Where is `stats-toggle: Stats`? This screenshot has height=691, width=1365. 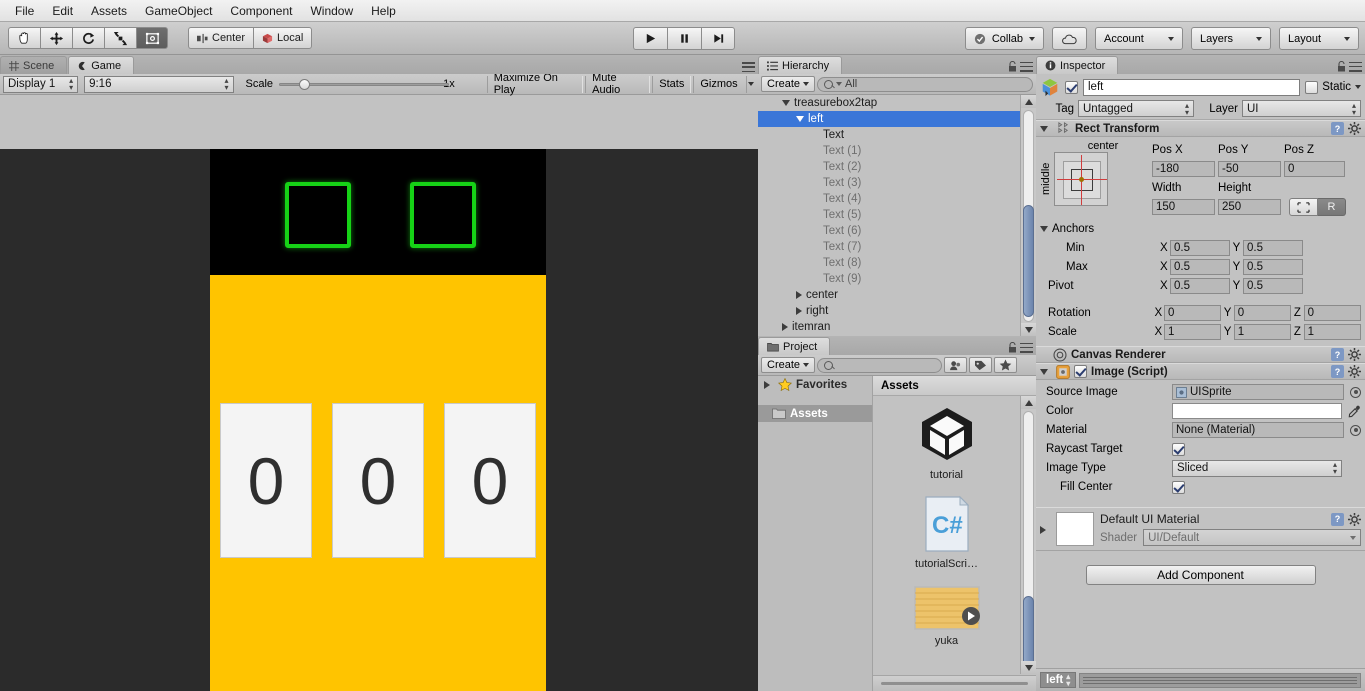
stats-toggle: Stats is located at coordinates (672, 84).